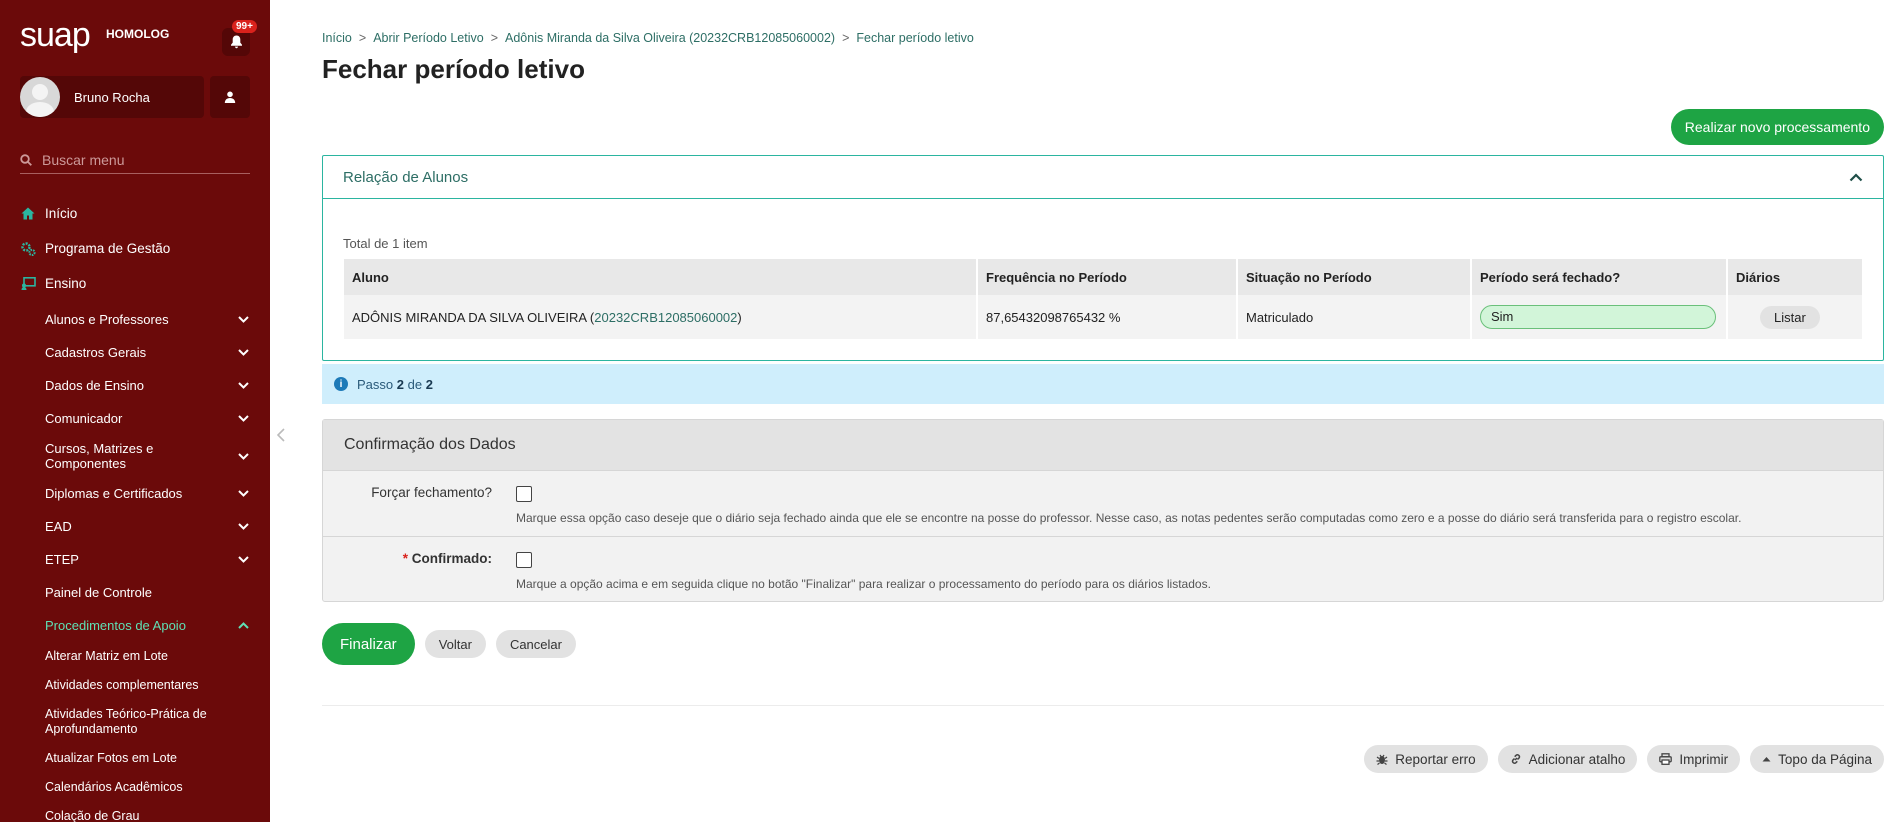 This screenshot has width=1902, height=822. I want to click on diaries-cell: Listar, so click(1795, 317).